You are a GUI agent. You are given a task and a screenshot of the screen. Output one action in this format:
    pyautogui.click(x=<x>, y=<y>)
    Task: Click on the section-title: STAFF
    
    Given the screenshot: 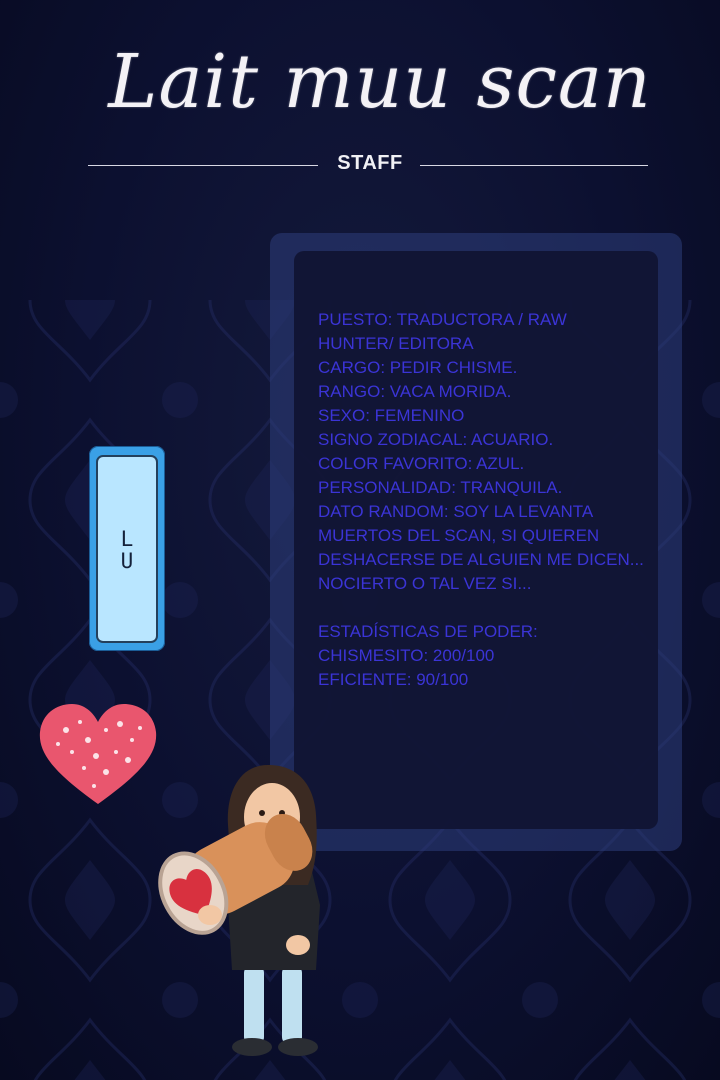 What is the action you would take?
    pyautogui.click(x=370, y=163)
    